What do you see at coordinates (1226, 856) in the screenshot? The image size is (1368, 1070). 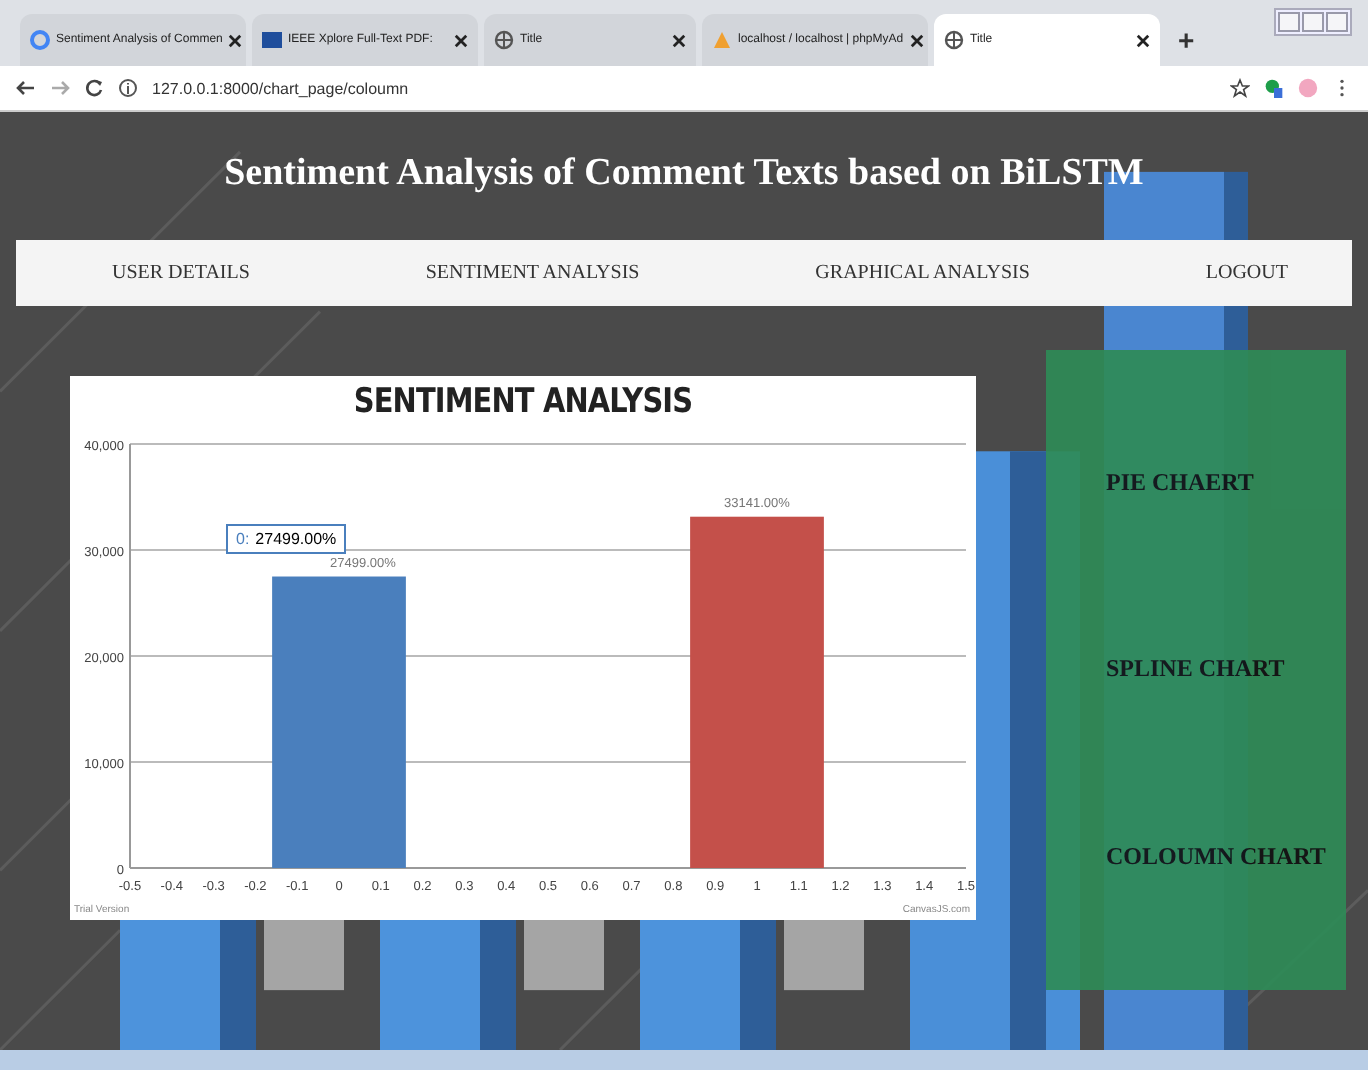 I see `chart-link: COLOUMN CHART` at bounding box center [1226, 856].